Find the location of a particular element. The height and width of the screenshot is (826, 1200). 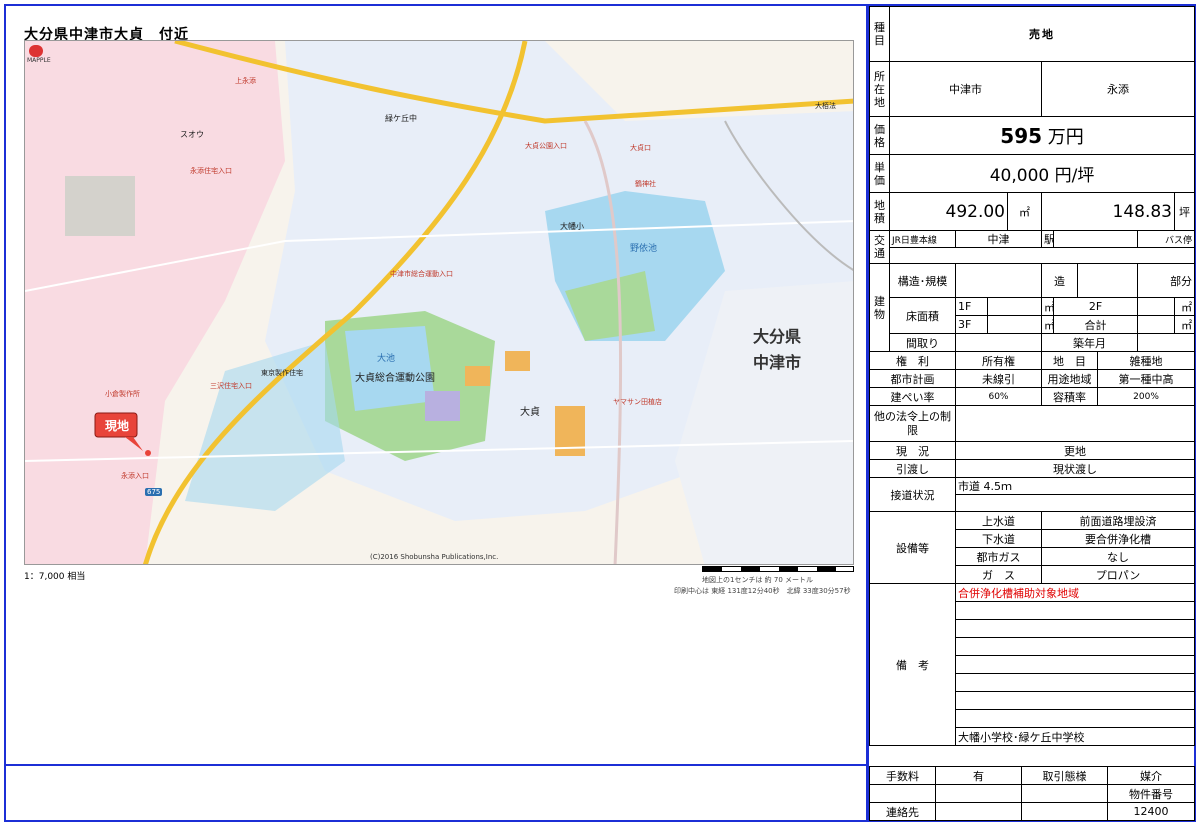

location-area: 永添 is located at coordinates (1118, 89).